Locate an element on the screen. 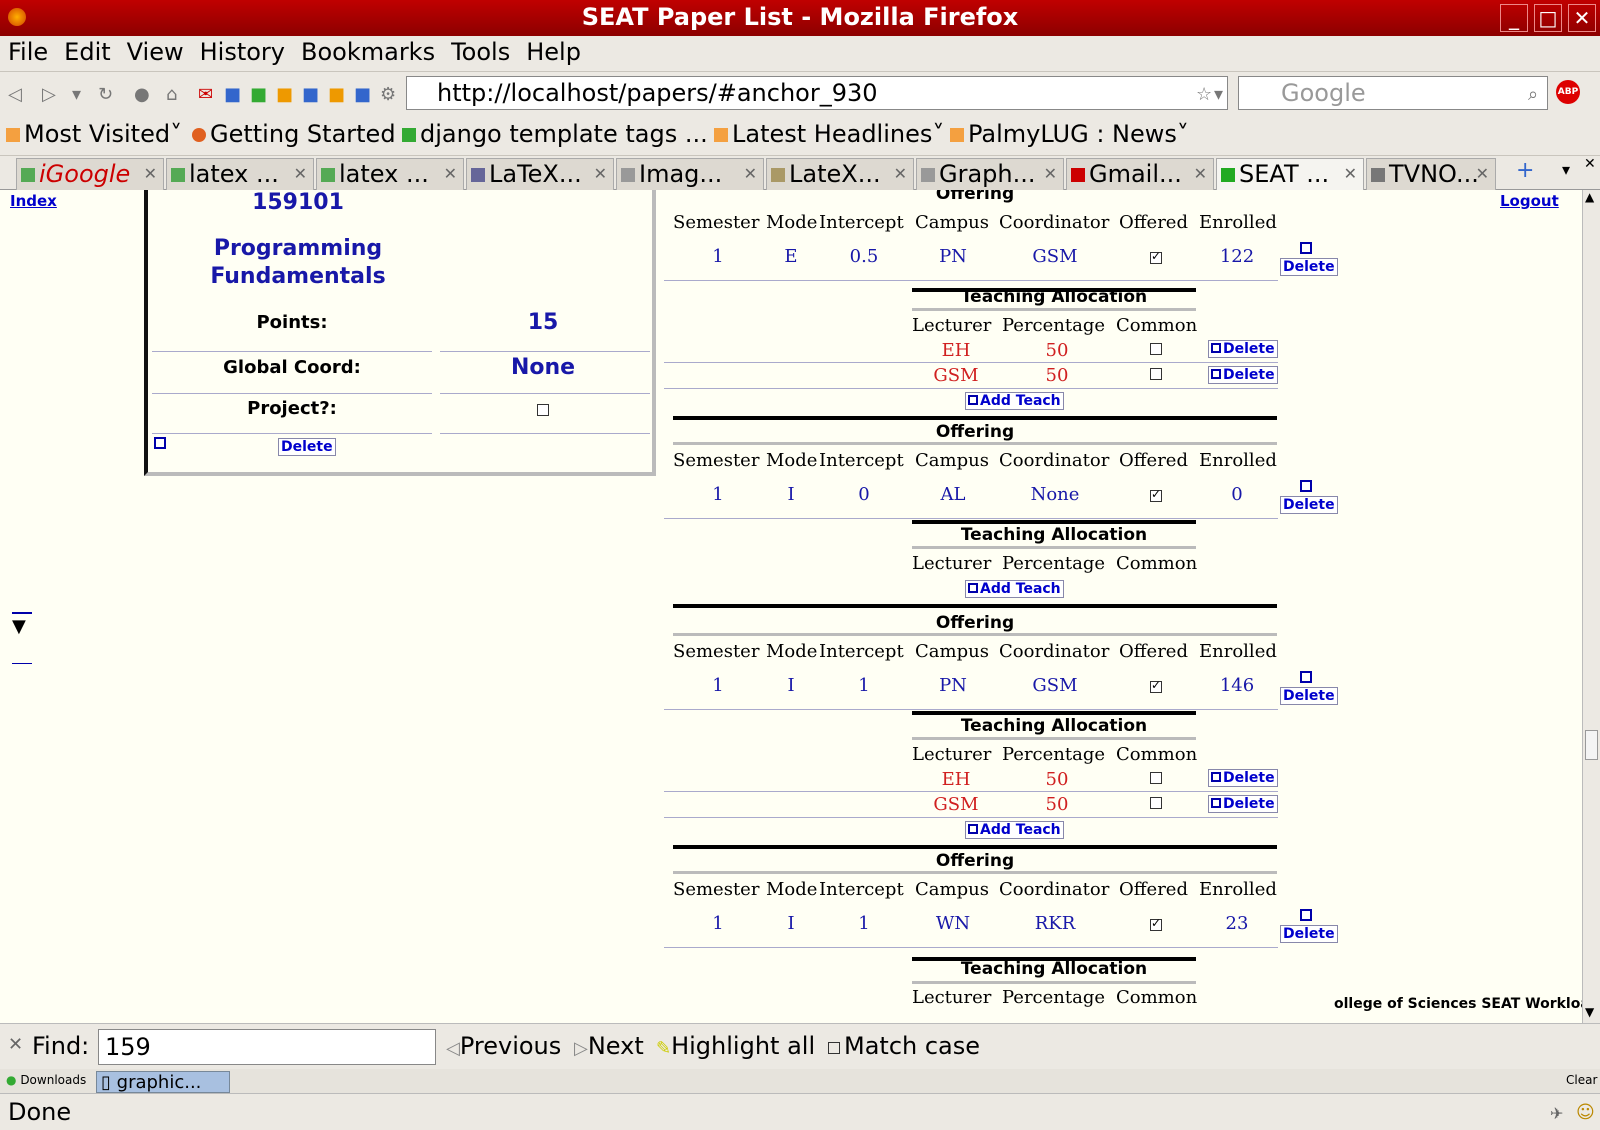 The width and height of the screenshot is (1600, 1130). tab-latex-1: latex ... ✕ is located at coordinates (240, 174).